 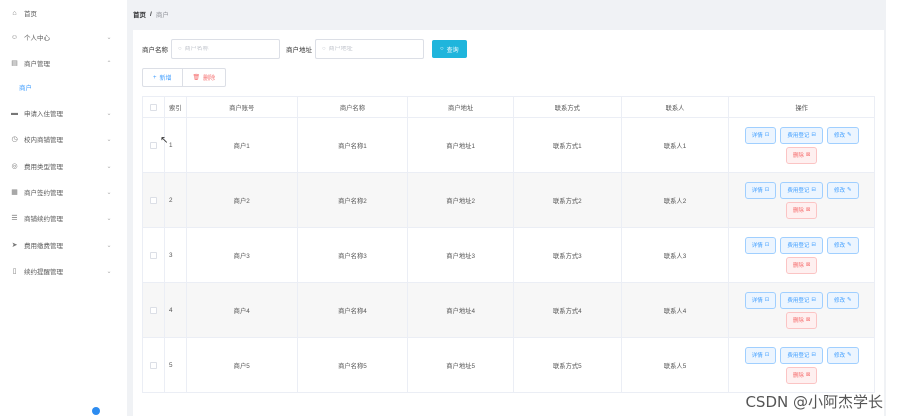 I want to click on cell-account: 商户3, so click(x=242, y=255).